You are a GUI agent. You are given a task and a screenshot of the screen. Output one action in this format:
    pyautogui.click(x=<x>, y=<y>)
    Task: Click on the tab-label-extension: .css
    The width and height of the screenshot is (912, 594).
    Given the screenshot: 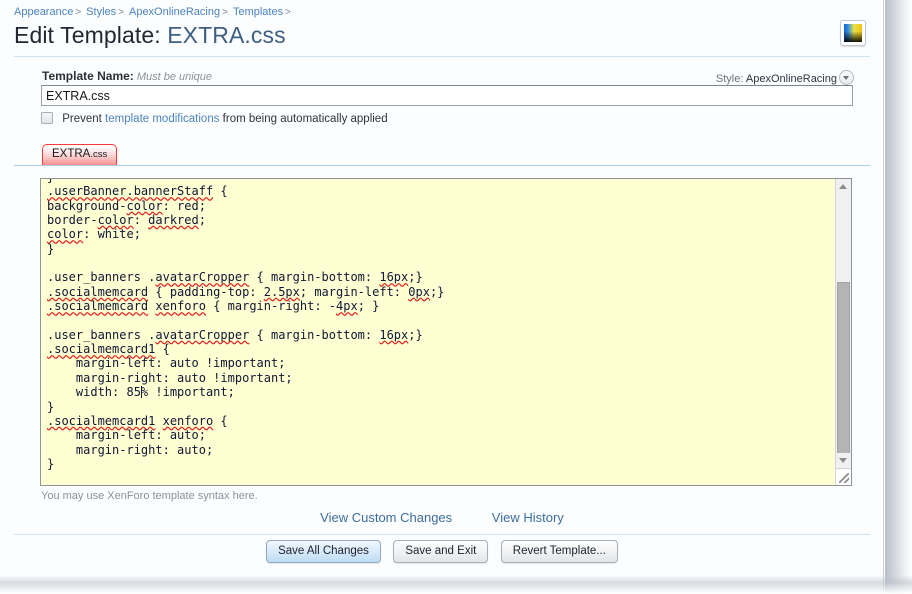 What is the action you would take?
    pyautogui.click(x=99, y=154)
    